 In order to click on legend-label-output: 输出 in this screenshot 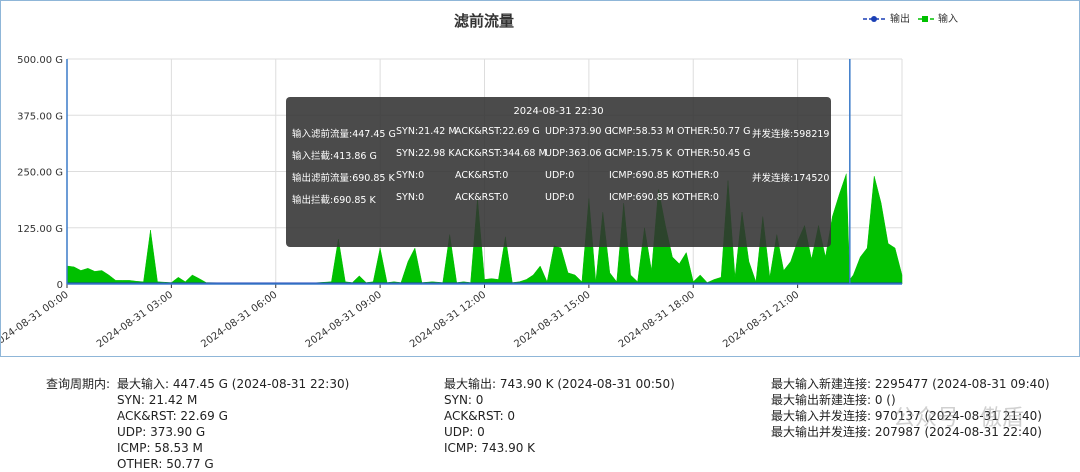, I will do `click(900, 18)`.